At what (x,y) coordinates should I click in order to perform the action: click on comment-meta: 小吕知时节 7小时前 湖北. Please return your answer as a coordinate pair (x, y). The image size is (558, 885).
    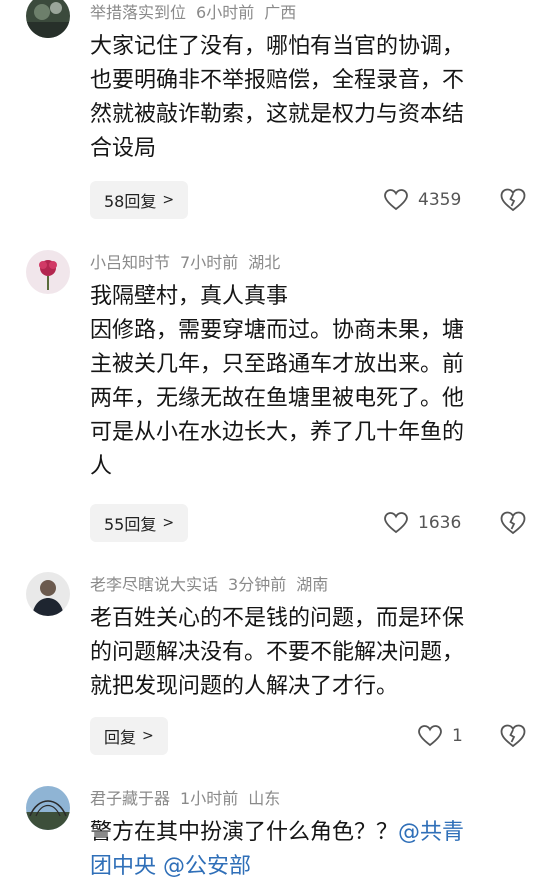
    Looking at the image, I should click on (190, 263).